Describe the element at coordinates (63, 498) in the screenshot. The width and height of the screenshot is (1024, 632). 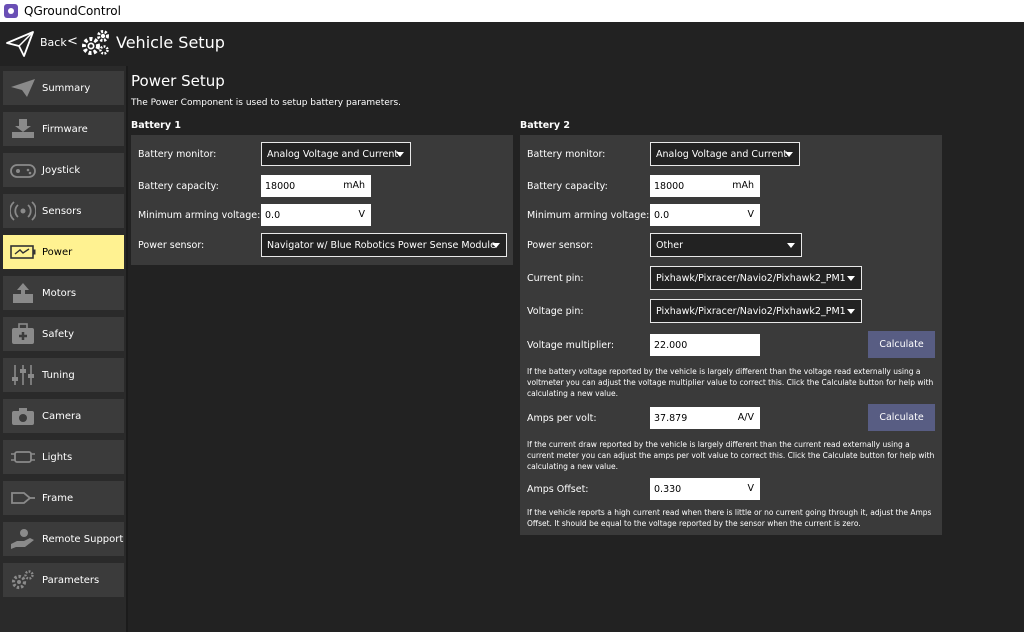
I see `sidebar-item-frame: Frame` at that location.